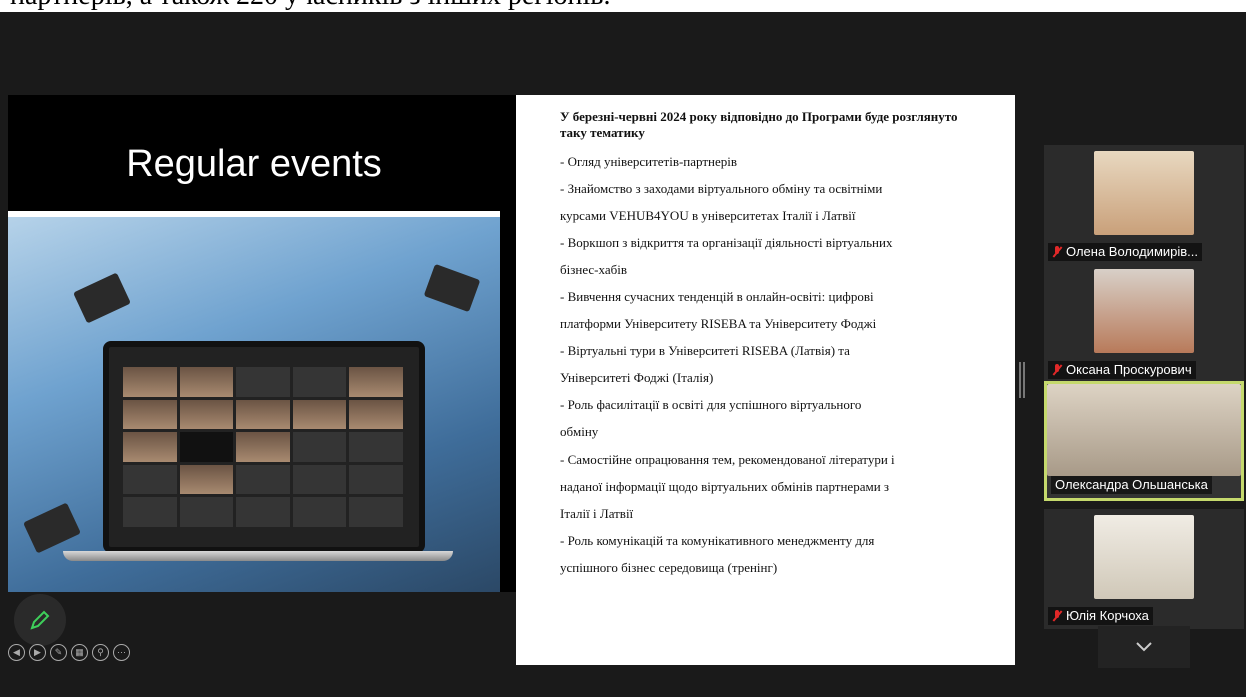  What do you see at coordinates (79, 652) in the screenshot?
I see `grid-icon: ▦` at bounding box center [79, 652].